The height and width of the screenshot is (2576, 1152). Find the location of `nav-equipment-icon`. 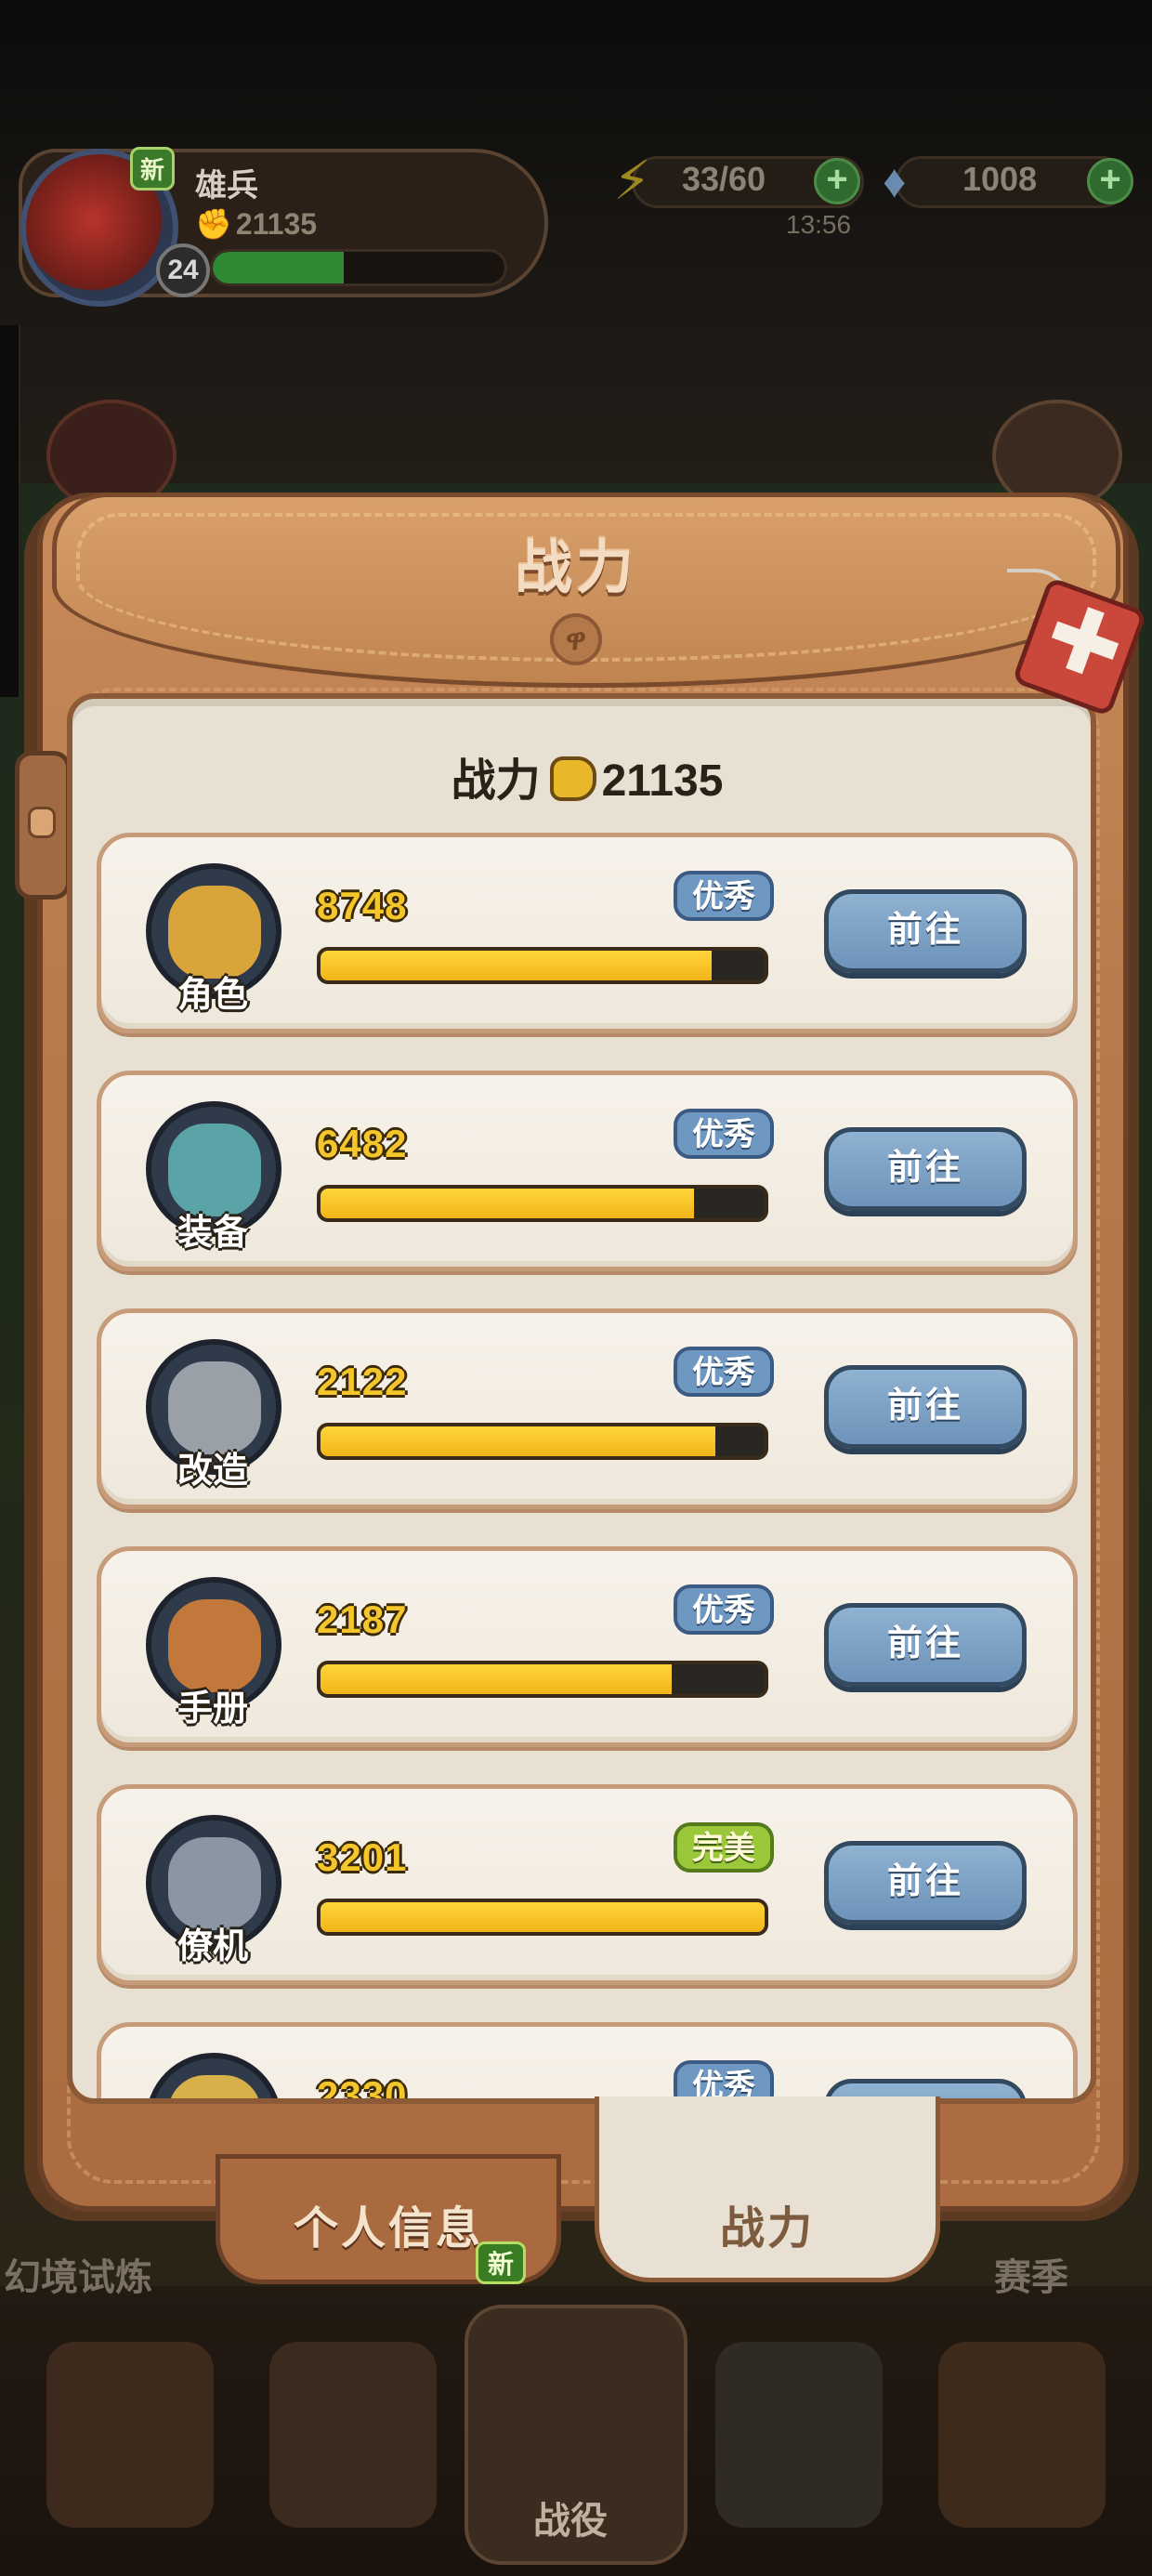

nav-equipment-icon is located at coordinates (799, 2435).